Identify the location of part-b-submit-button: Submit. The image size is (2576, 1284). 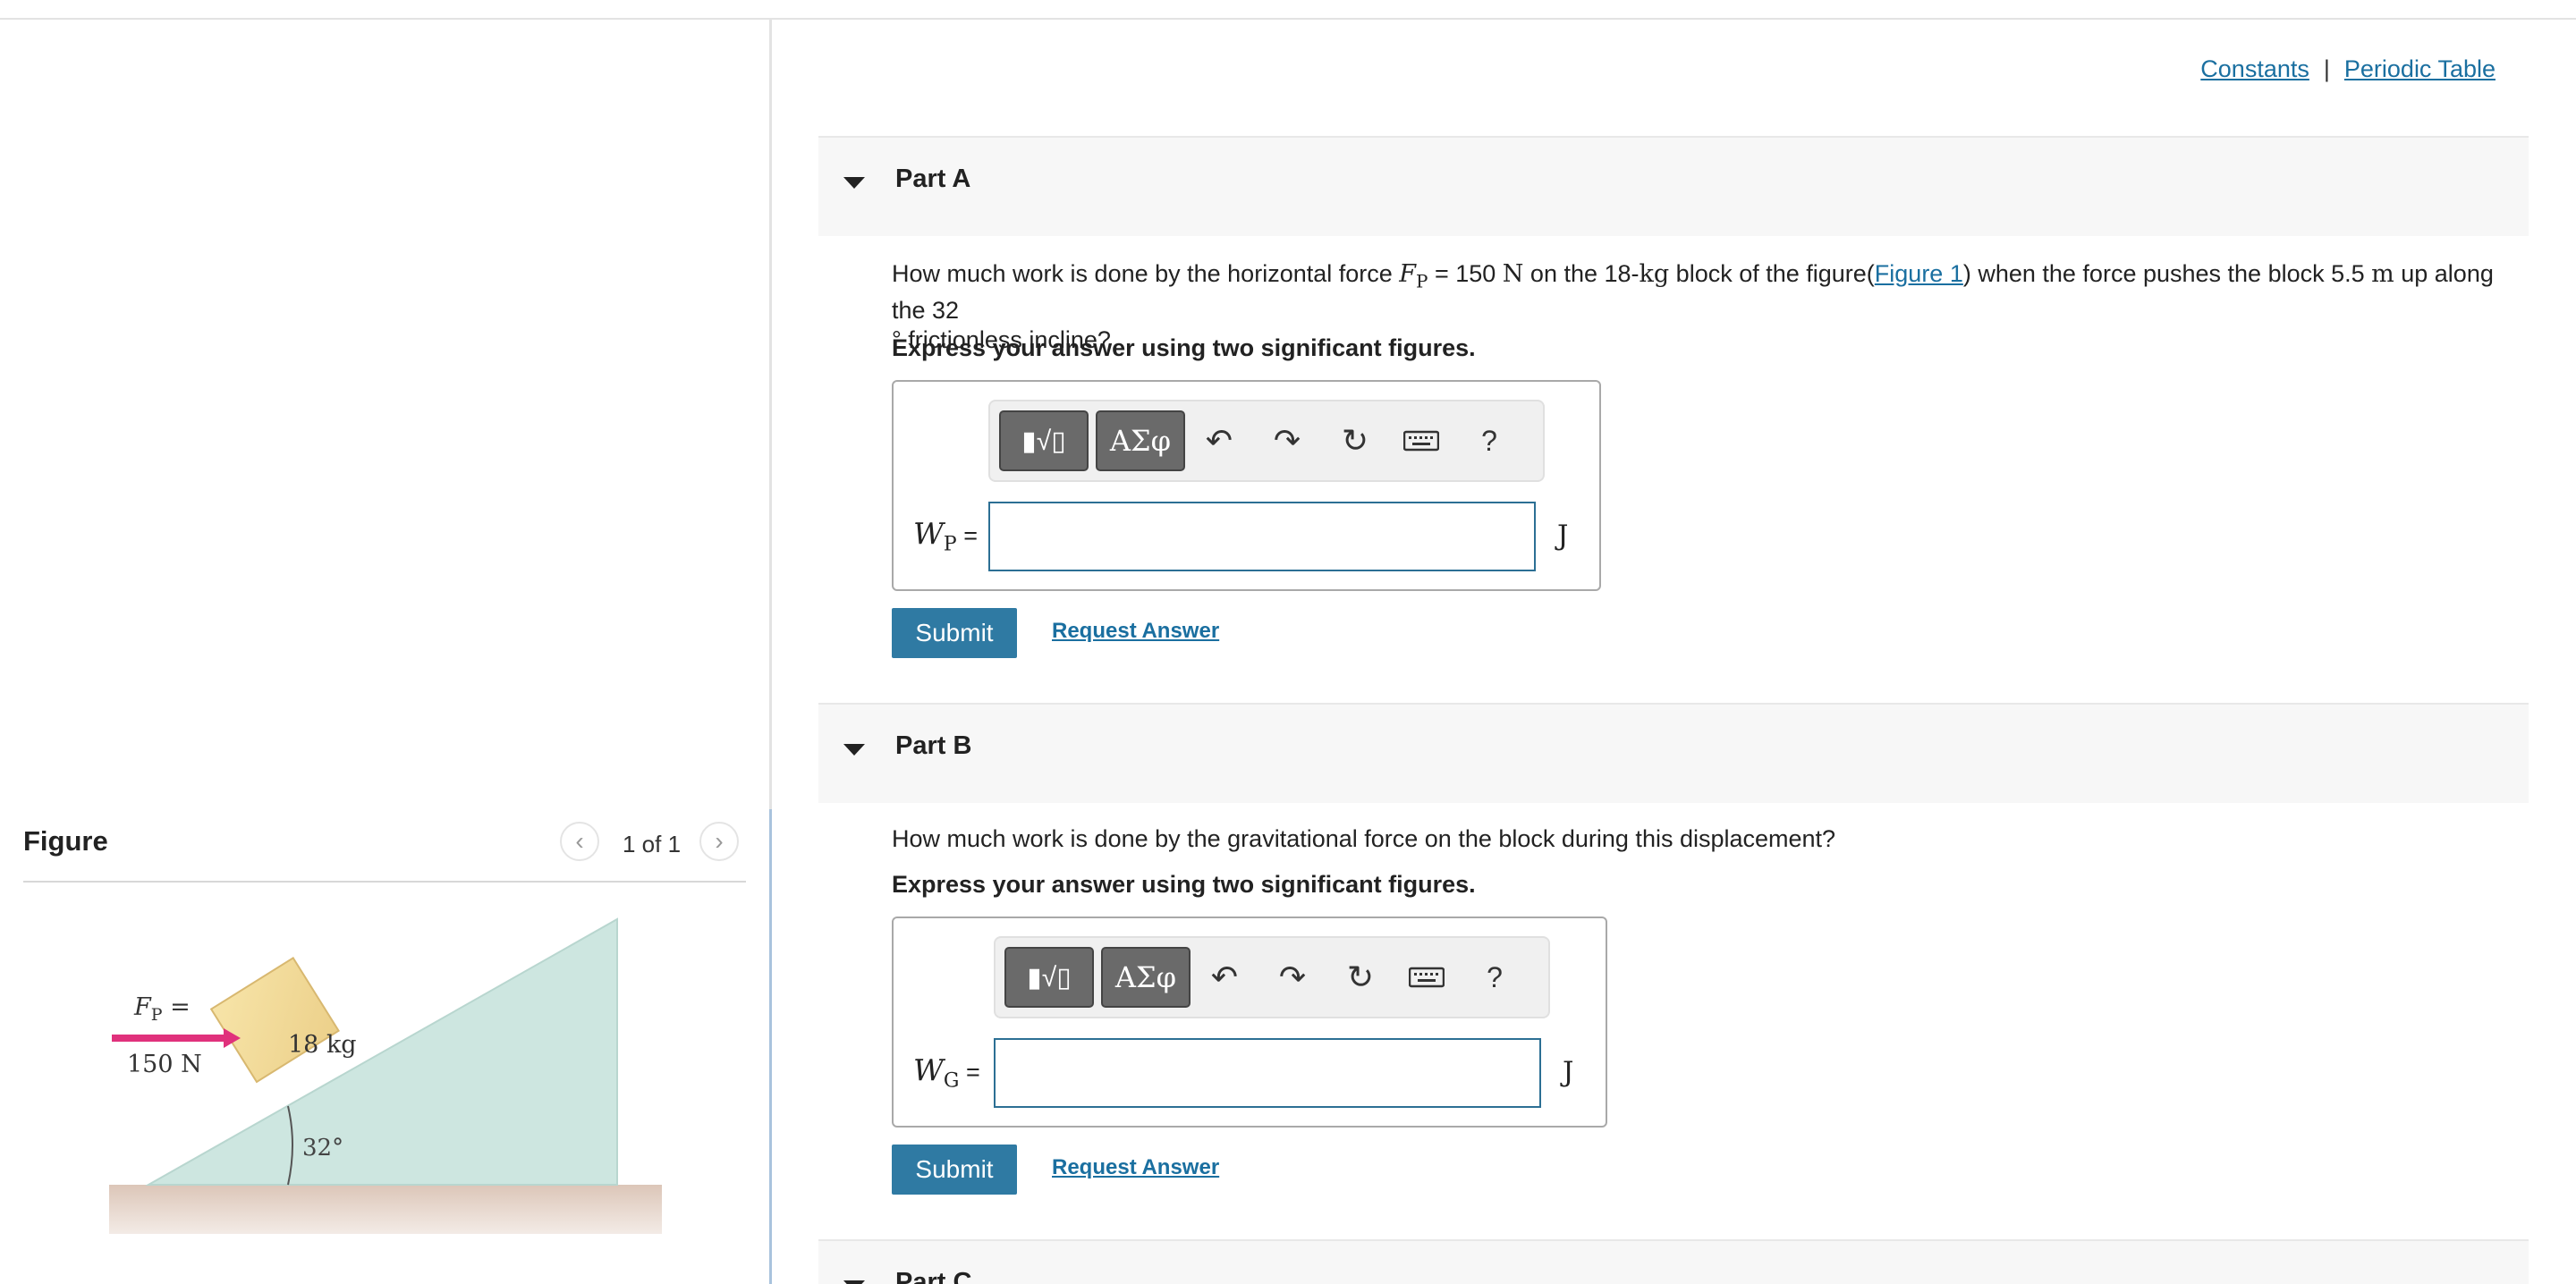
(954, 1170).